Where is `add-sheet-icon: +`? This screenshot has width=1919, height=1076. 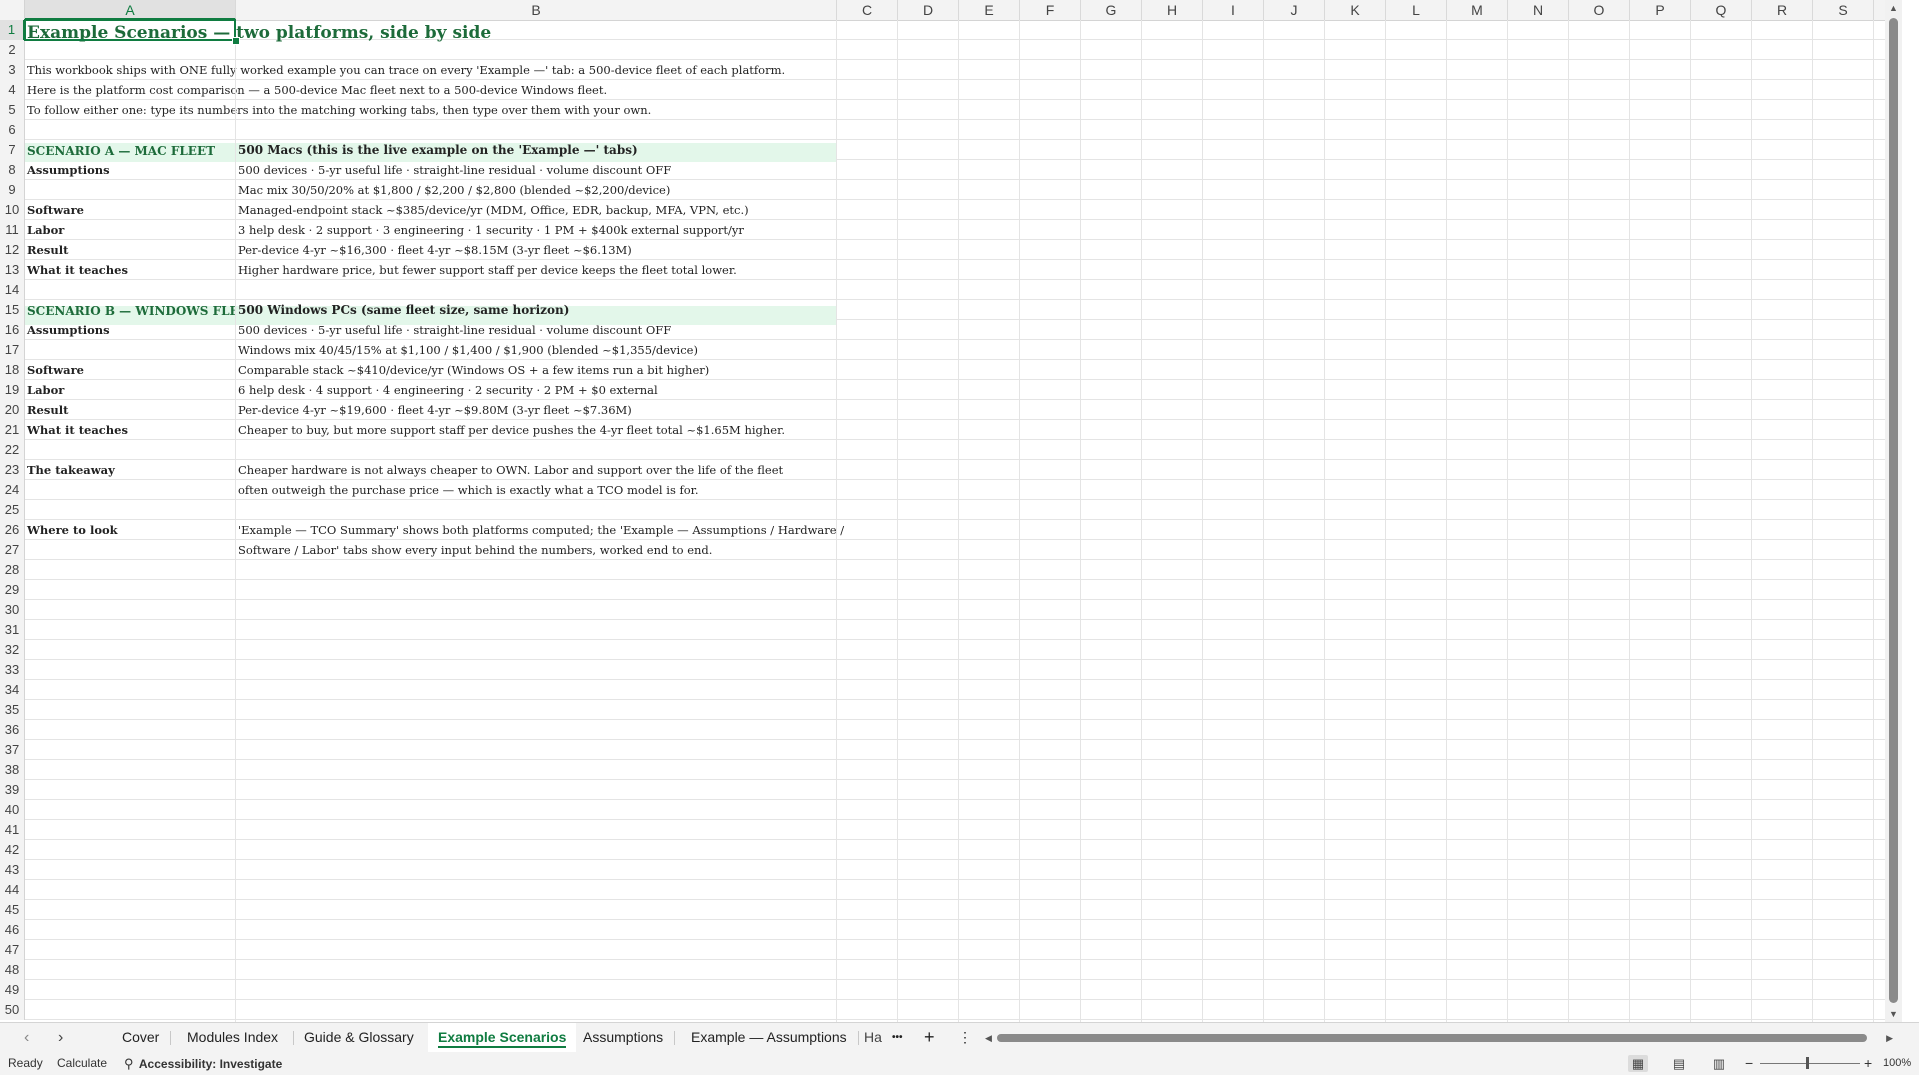
add-sheet-icon: + is located at coordinates (929, 1037).